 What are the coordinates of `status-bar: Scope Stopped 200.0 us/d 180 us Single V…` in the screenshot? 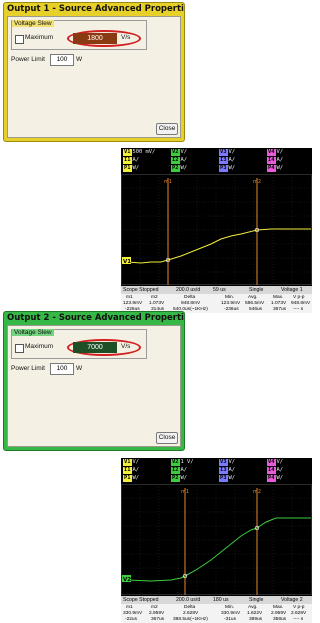 It's located at (216, 600).